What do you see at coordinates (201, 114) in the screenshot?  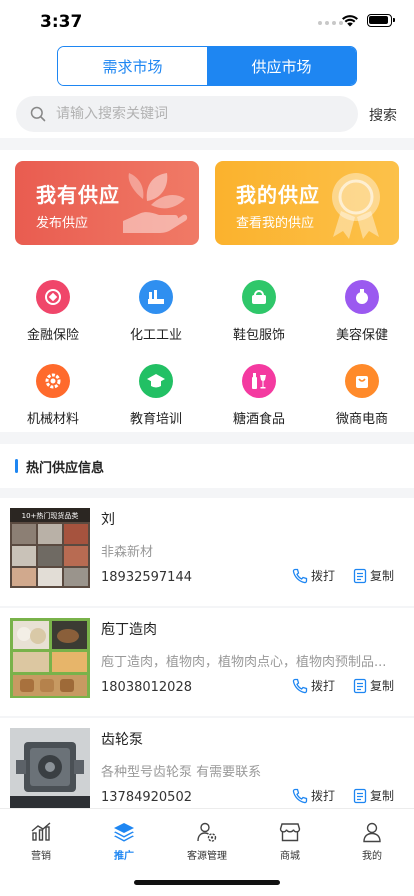 I see `search-input` at bounding box center [201, 114].